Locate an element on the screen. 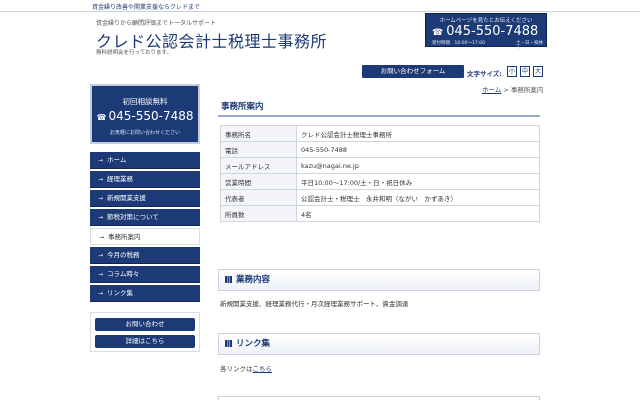 The image size is (640, 400). font-size-large-button: 大 is located at coordinates (538, 71).